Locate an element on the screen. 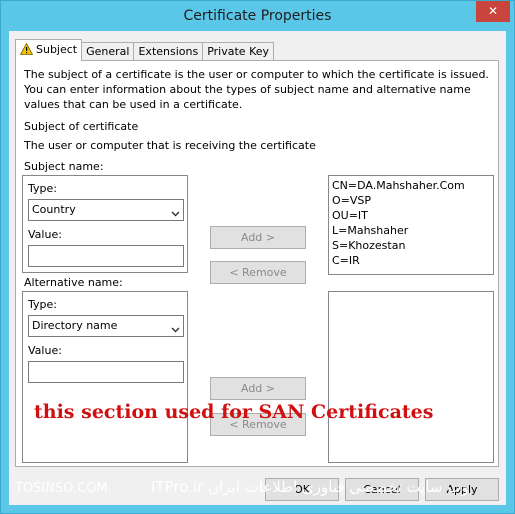  subject-type-label: Type: is located at coordinates (42, 188).